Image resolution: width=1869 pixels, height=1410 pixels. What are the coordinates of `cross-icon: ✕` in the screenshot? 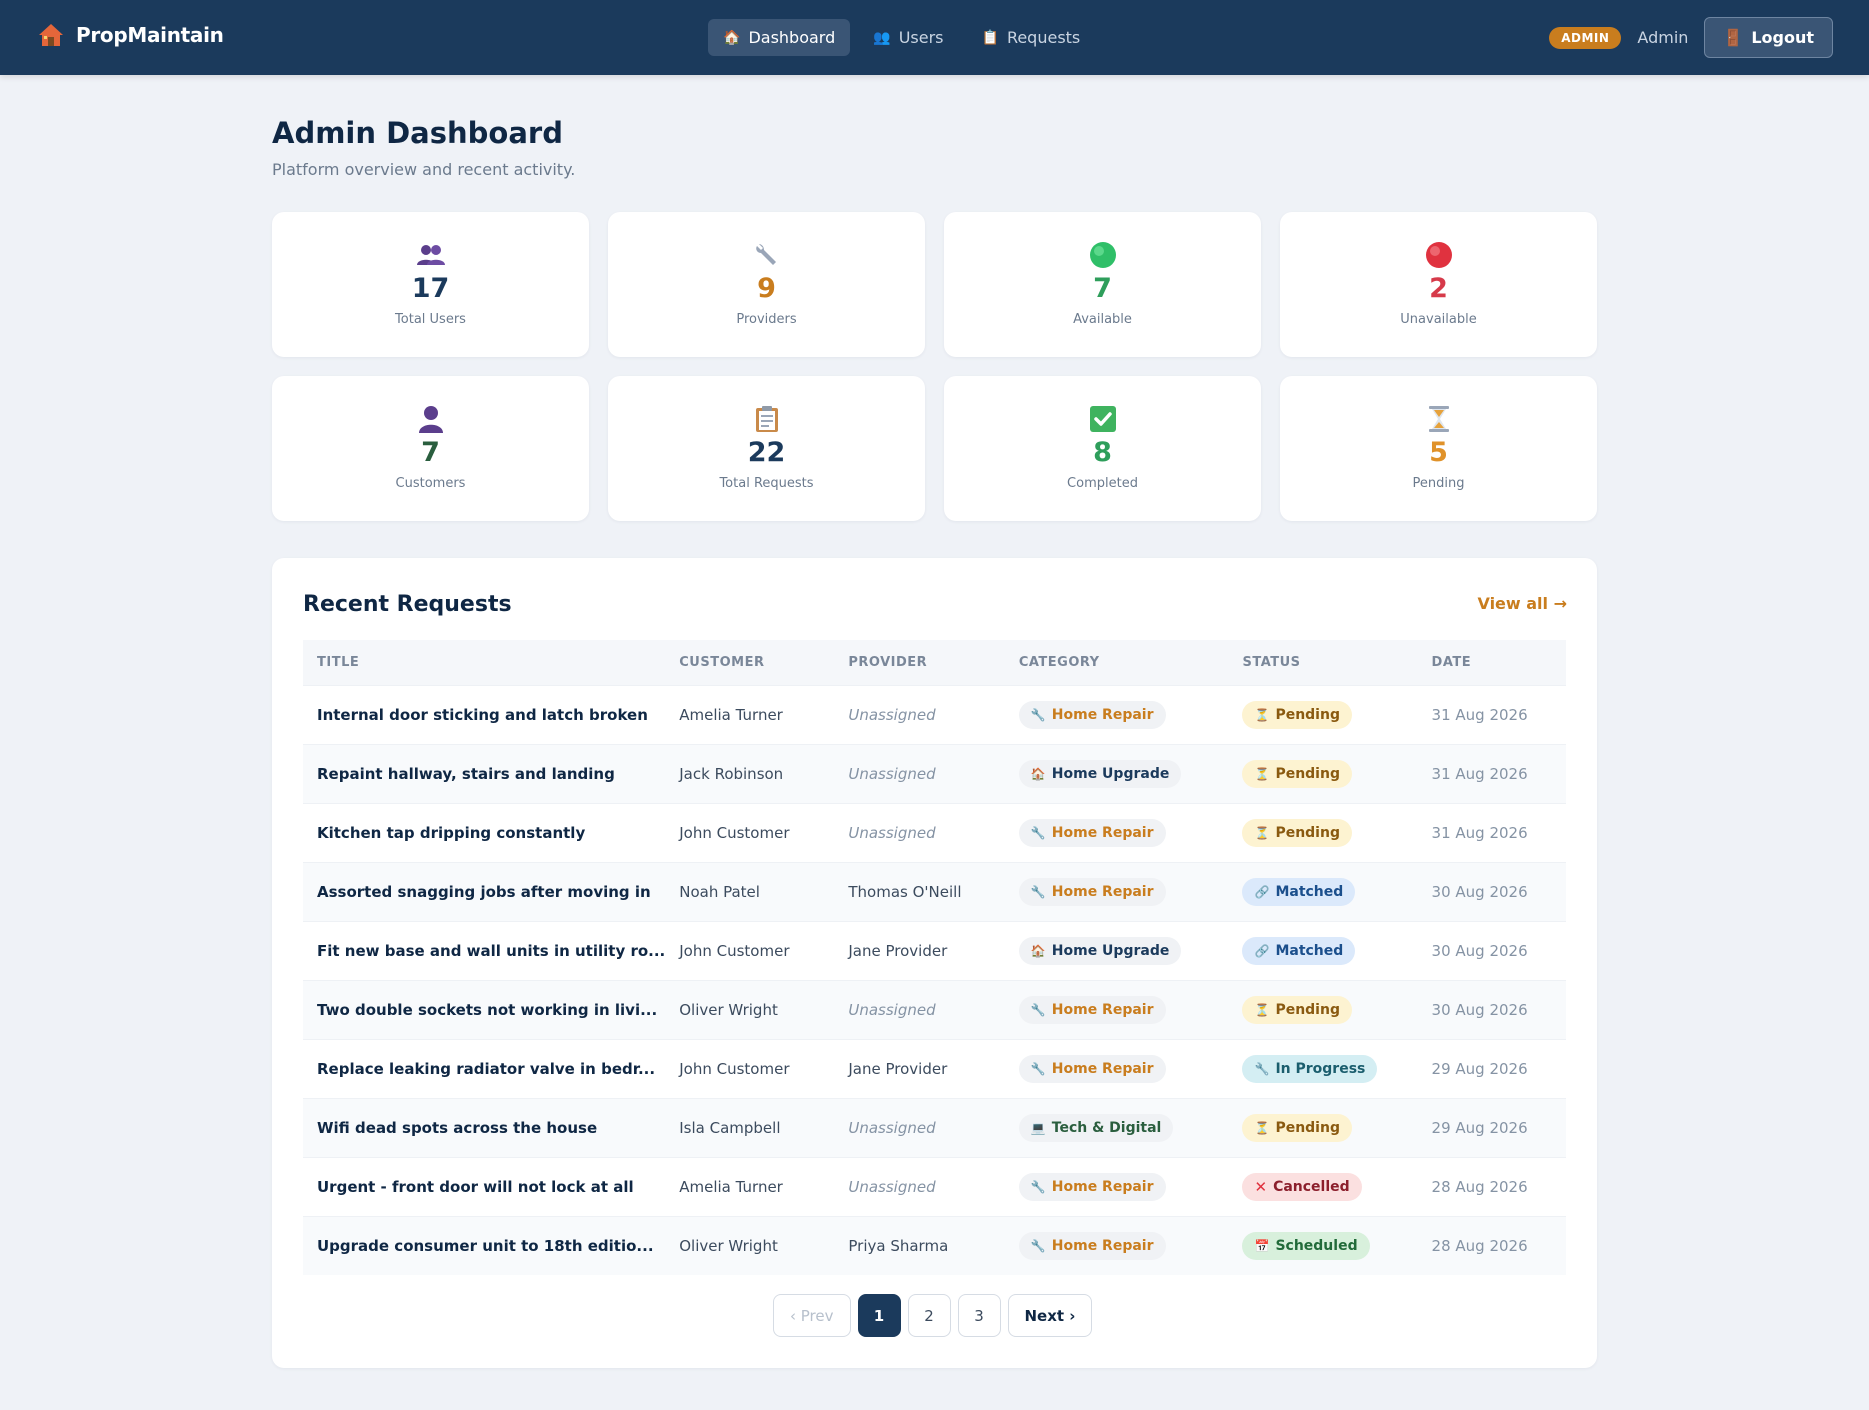 It's located at (1261, 1186).